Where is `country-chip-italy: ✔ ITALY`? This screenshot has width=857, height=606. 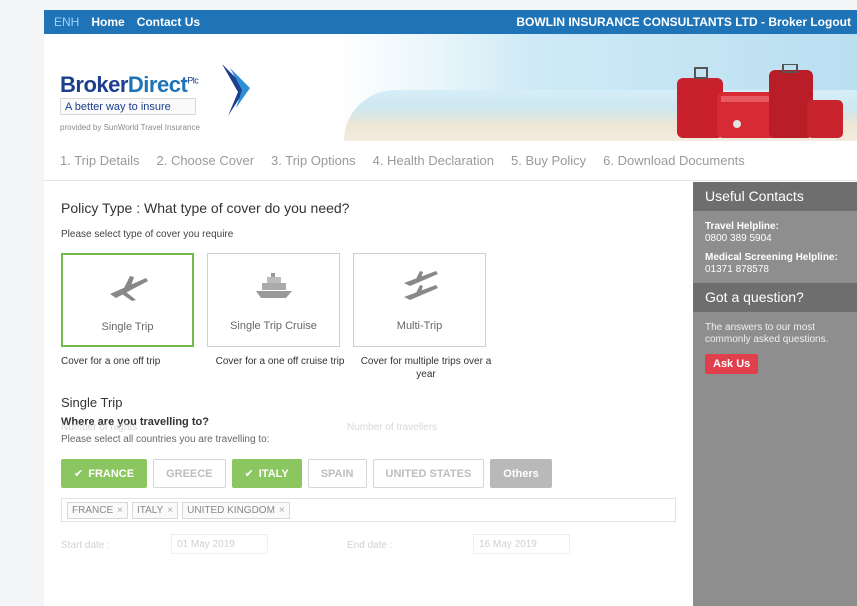
country-chip-italy: ✔ ITALY is located at coordinates (266, 473).